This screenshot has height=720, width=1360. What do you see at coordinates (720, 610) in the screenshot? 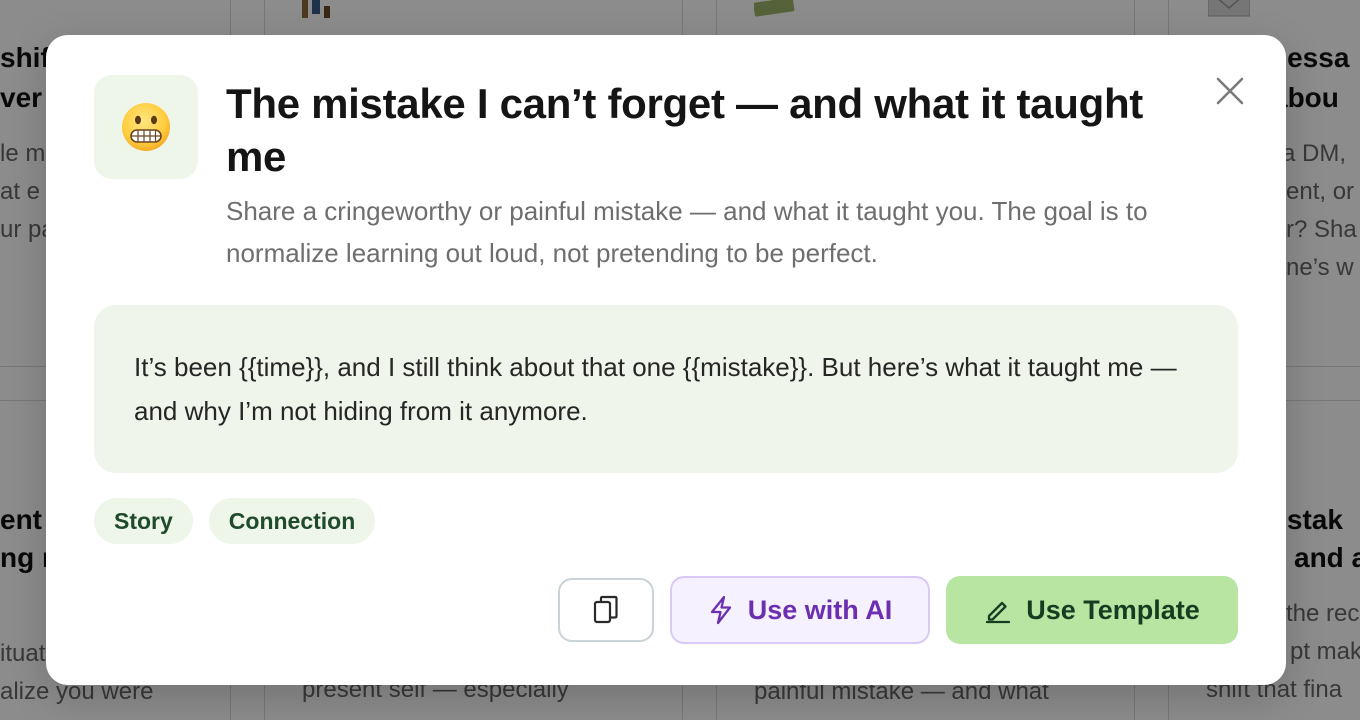
I see `lightning-icon` at bounding box center [720, 610].